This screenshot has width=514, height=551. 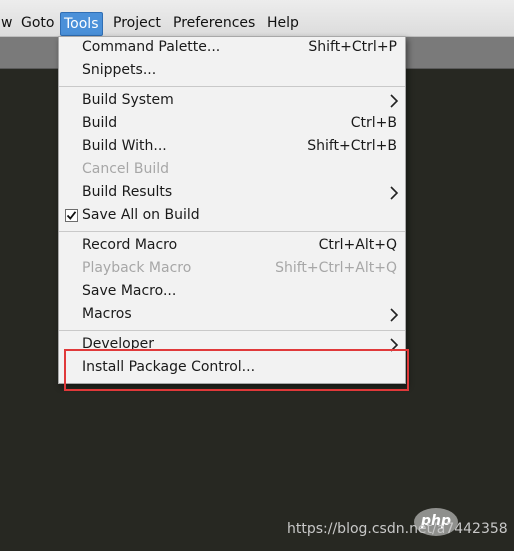 What do you see at coordinates (232, 269) in the screenshot?
I see `menu-item-playback-macro: Playback Macro Shift+Ctrl+Alt+Q` at bounding box center [232, 269].